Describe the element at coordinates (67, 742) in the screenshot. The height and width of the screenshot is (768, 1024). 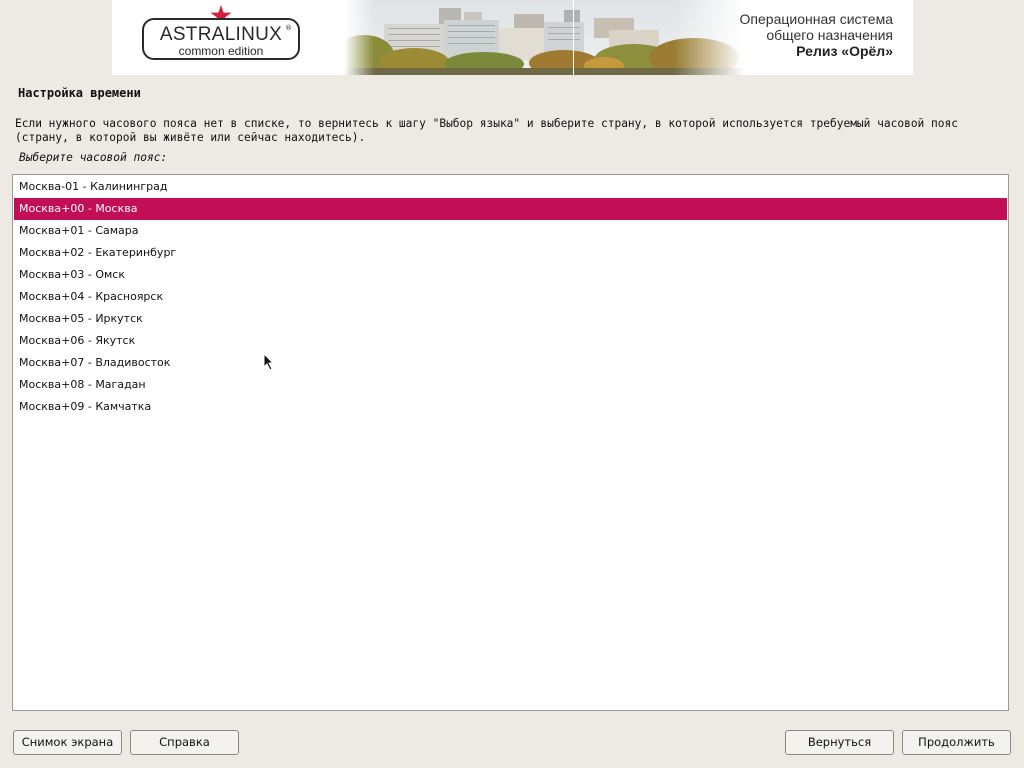
I see `screenshot-button: Снимок экрана` at that location.